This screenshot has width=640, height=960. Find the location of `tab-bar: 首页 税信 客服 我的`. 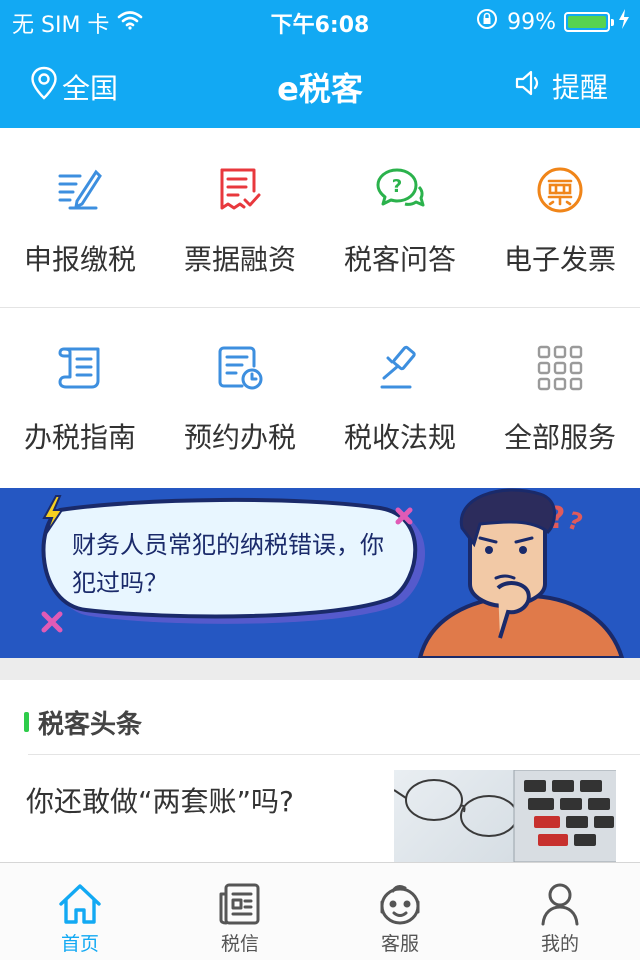

tab-bar: 首页 税信 客服 我的 is located at coordinates (320, 911).